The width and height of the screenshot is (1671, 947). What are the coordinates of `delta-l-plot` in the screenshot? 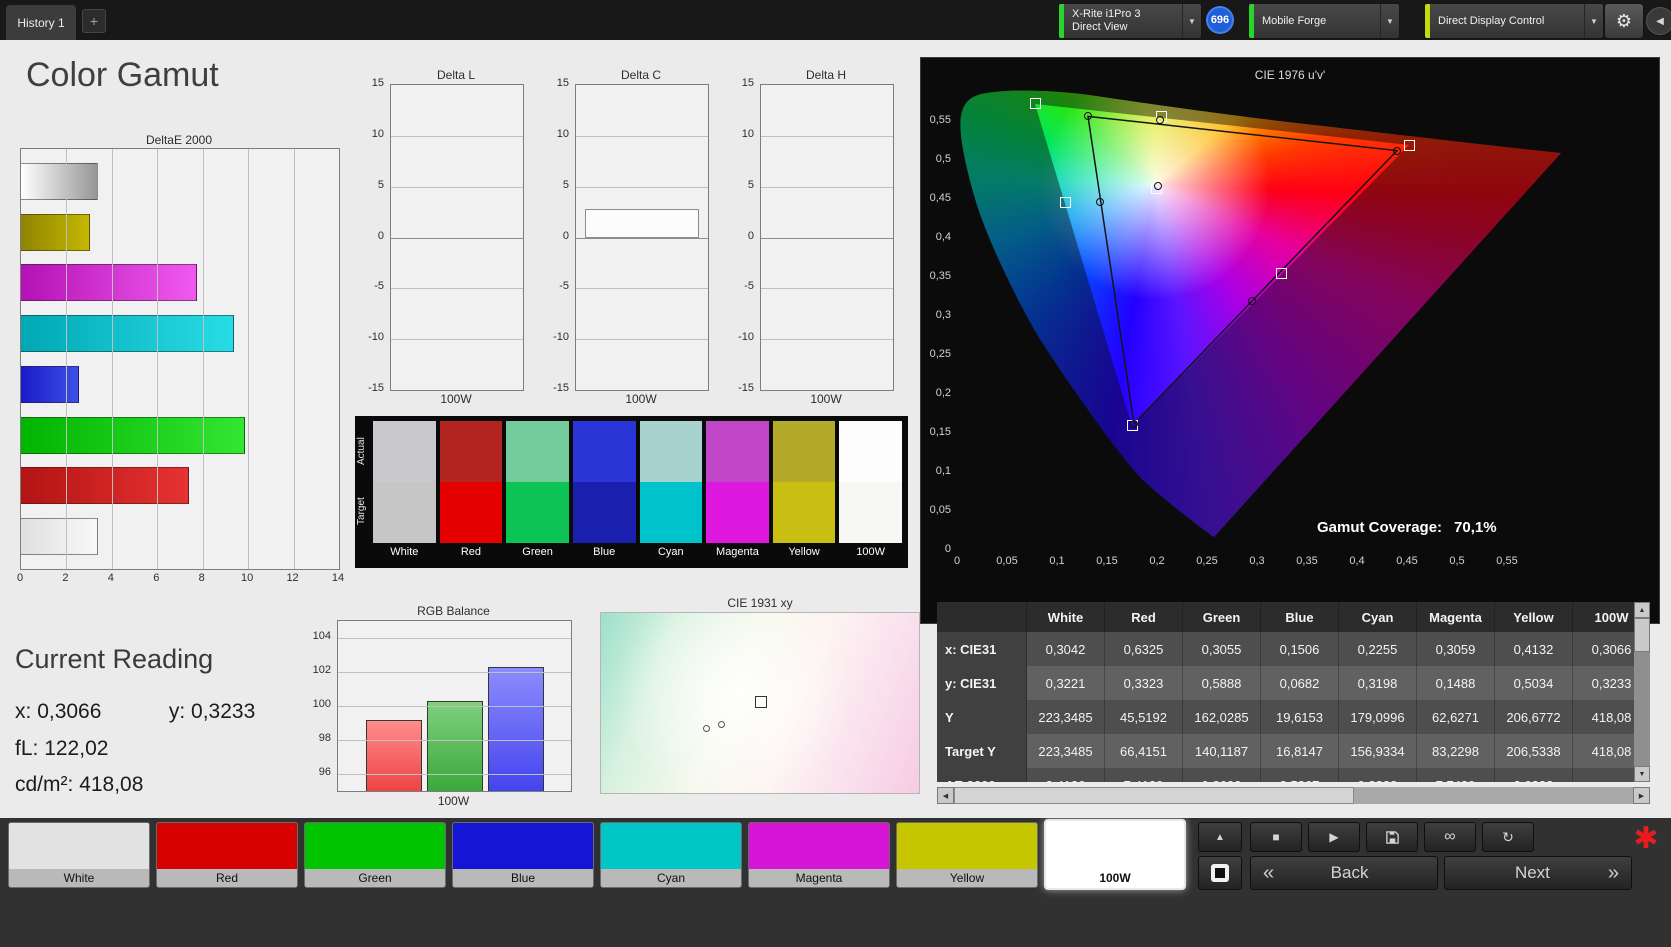 It's located at (457, 237).